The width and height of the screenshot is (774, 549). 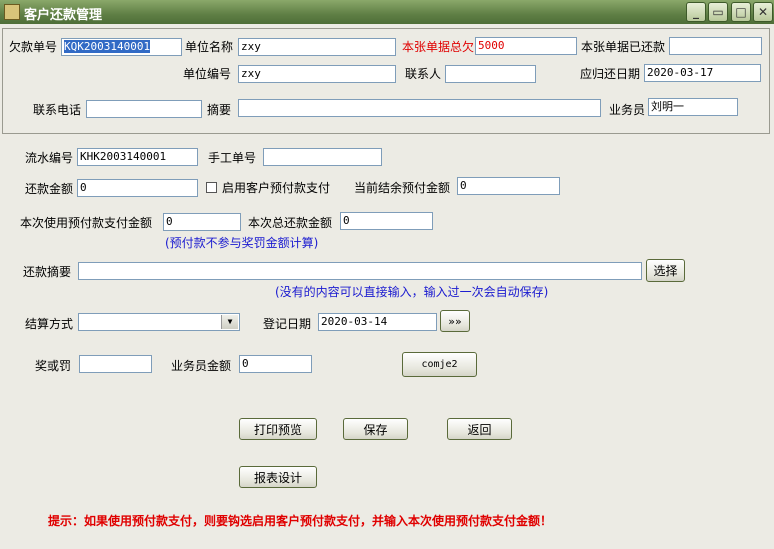 I want to click on close-button: ✕, so click(x=763, y=12).